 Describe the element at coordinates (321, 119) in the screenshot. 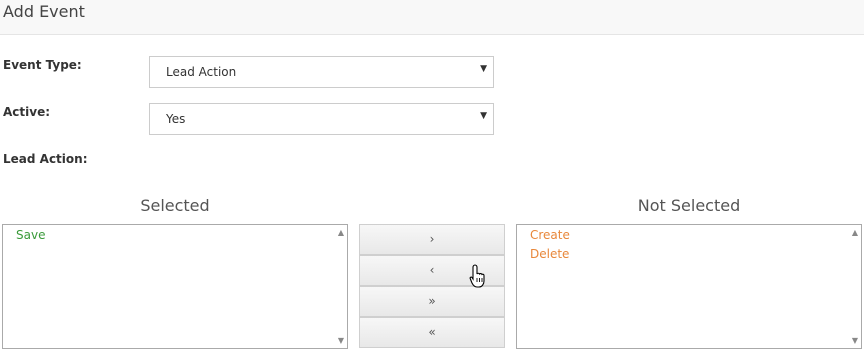

I see `active-select: Yes ▼` at that location.